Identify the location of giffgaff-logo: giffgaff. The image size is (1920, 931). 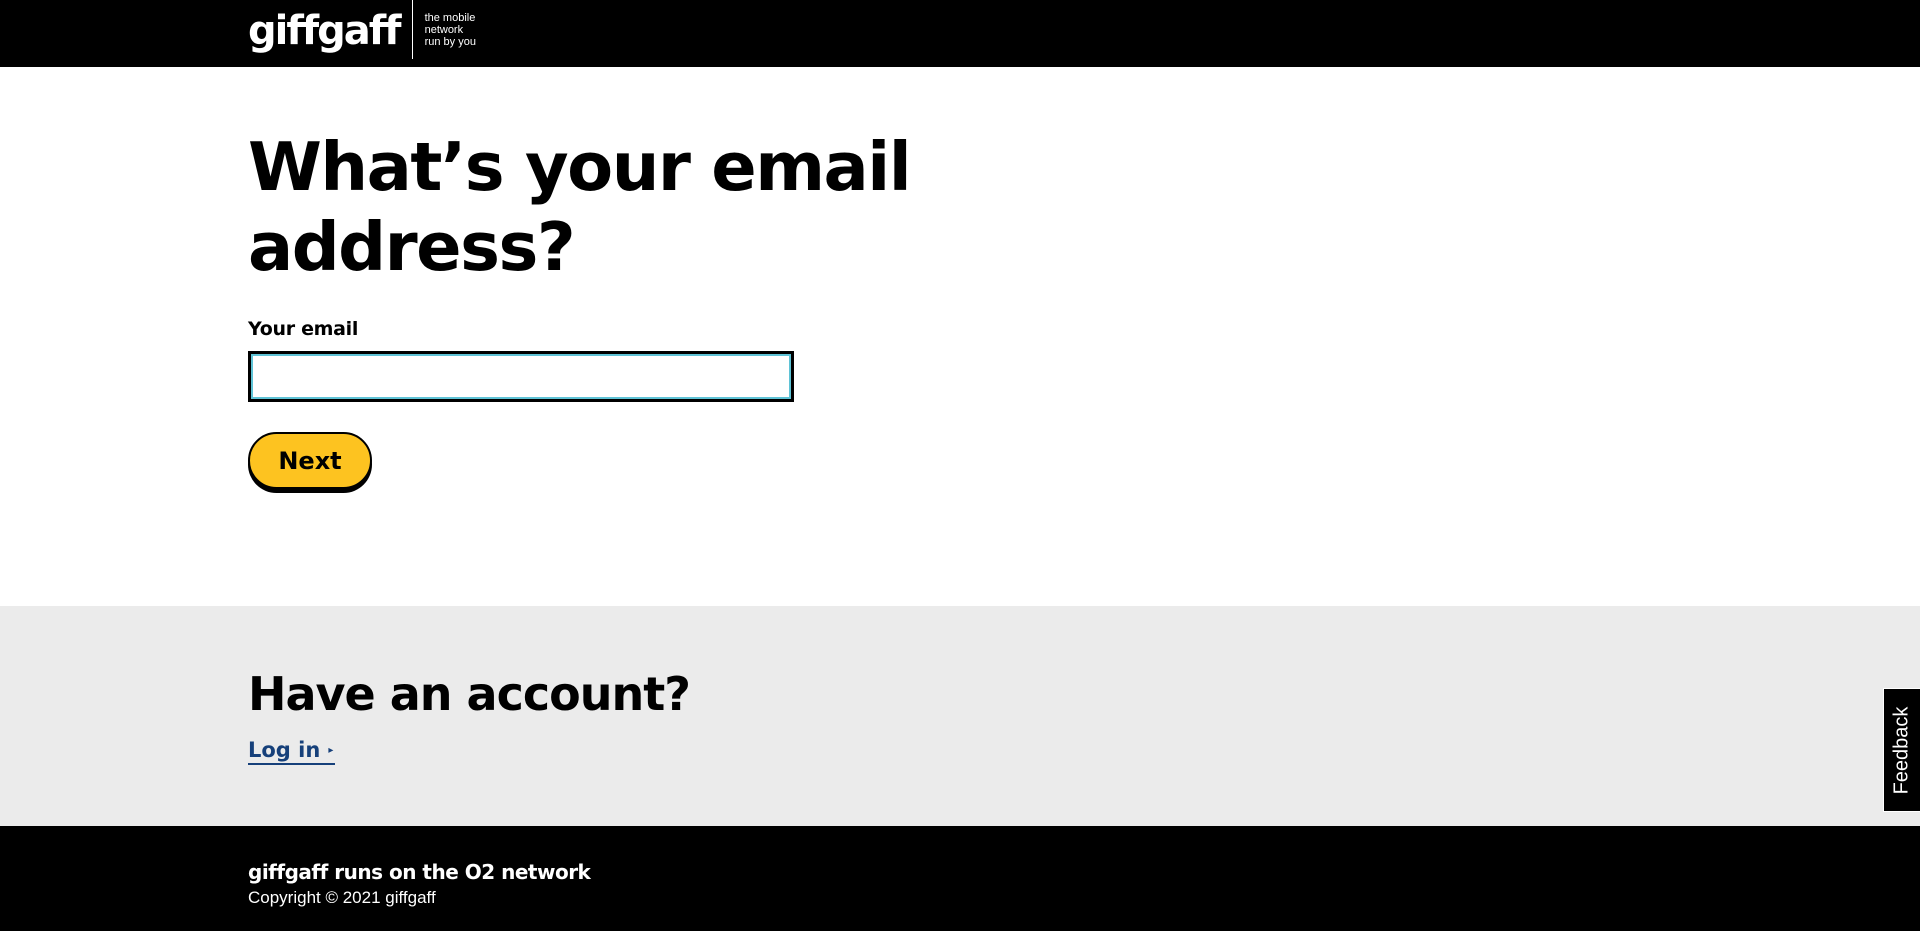
(325, 31).